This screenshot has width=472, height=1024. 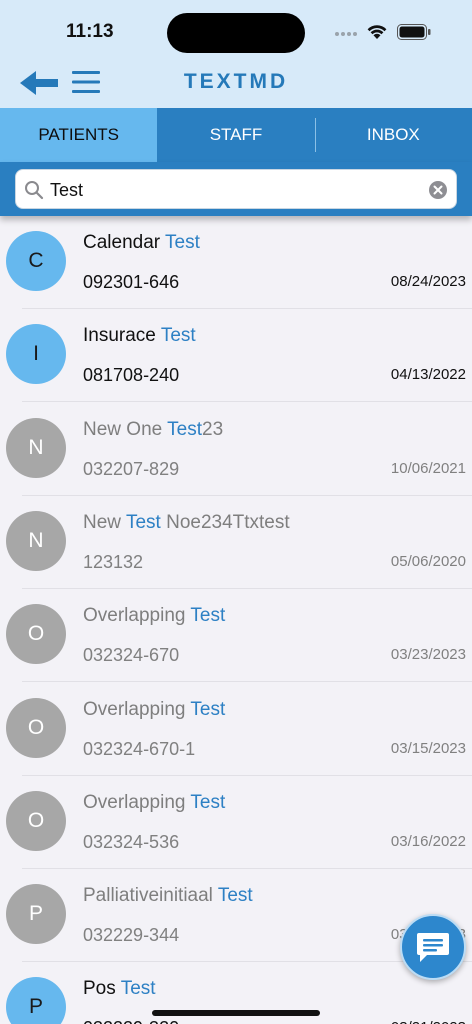 I want to click on patient-id: 032324-670-1, so click(x=139, y=748).